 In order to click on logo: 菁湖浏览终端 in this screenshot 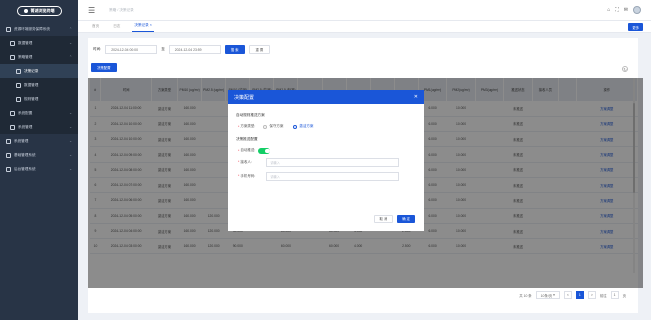, I will do `click(39, 11)`.